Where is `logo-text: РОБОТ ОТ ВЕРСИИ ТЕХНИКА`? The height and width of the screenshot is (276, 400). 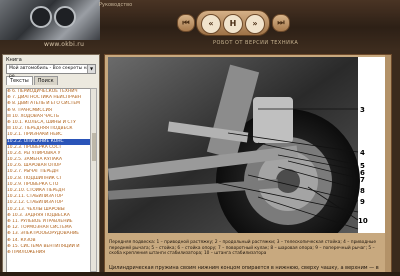
logo-text: РОБОТ ОТ ВЕРСИИ ТЕХНИКА is located at coordinates (256, 43).